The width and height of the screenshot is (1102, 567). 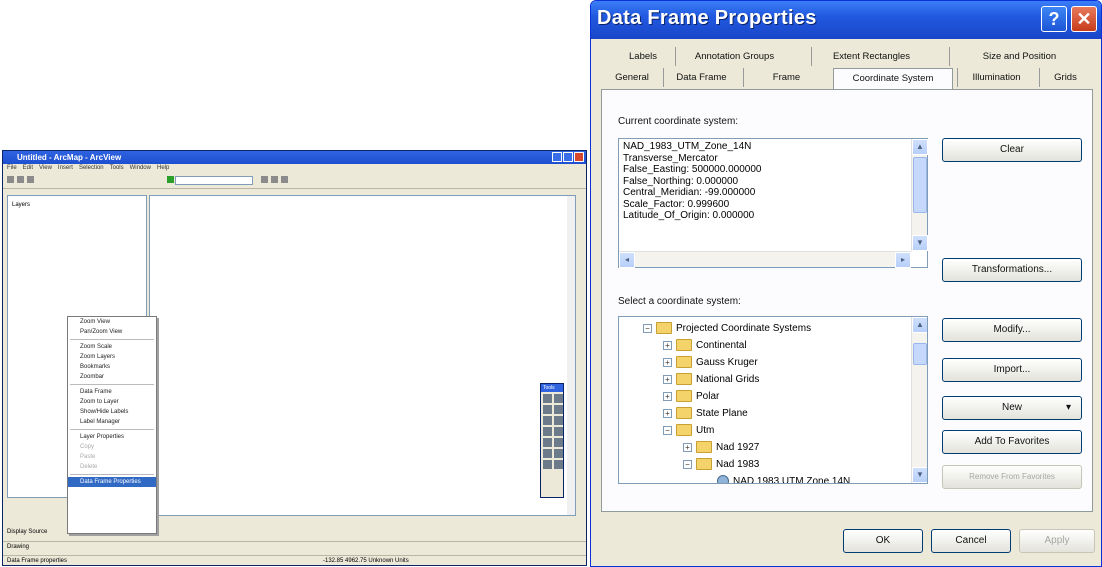 What do you see at coordinates (971, 541) in the screenshot?
I see `cancel-button: Cancel` at bounding box center [971, 541].